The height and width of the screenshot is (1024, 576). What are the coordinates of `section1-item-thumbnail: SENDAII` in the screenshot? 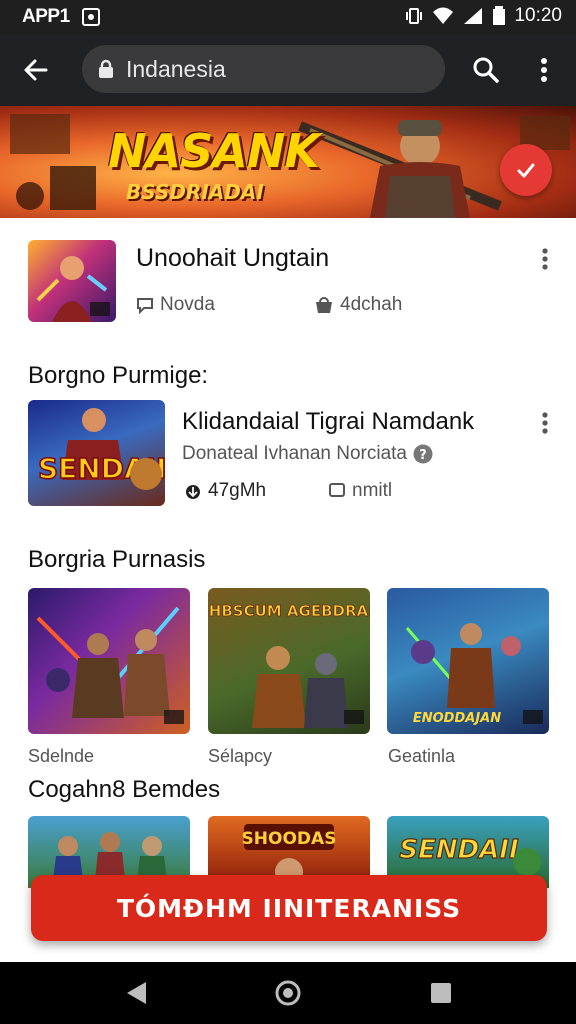 It's located at (96, 453).